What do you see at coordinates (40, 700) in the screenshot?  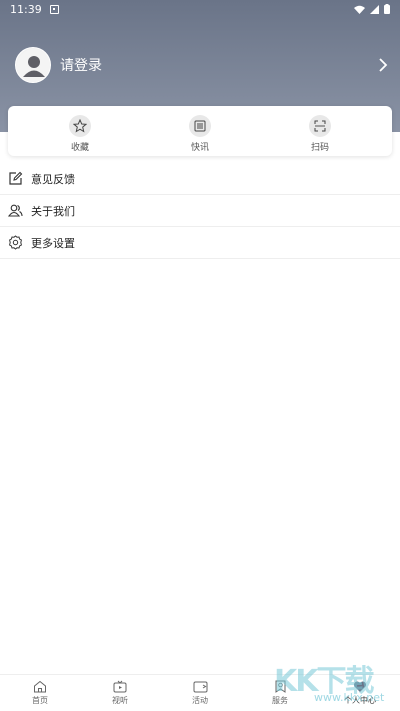 I see `tab-label: 首页` at bounding box center [40, 700].